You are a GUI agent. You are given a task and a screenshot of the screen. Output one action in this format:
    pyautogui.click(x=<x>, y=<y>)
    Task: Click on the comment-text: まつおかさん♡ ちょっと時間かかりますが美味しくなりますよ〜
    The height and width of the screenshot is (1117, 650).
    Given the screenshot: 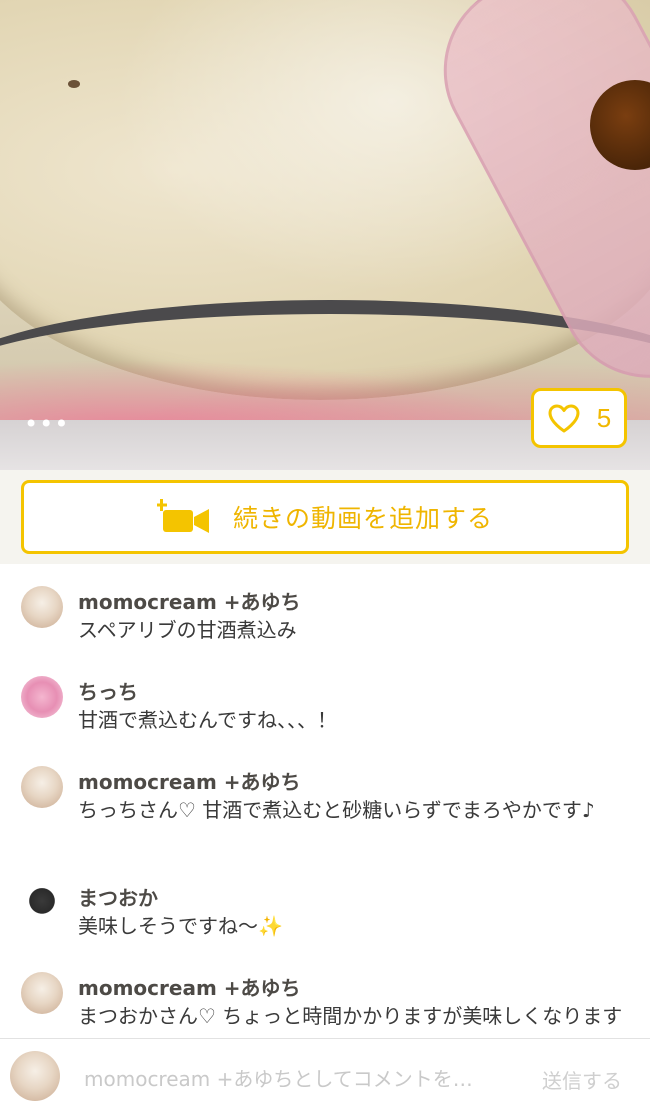 What is the action you would take?
    pyautogui.click(x=350, y=1021)
    